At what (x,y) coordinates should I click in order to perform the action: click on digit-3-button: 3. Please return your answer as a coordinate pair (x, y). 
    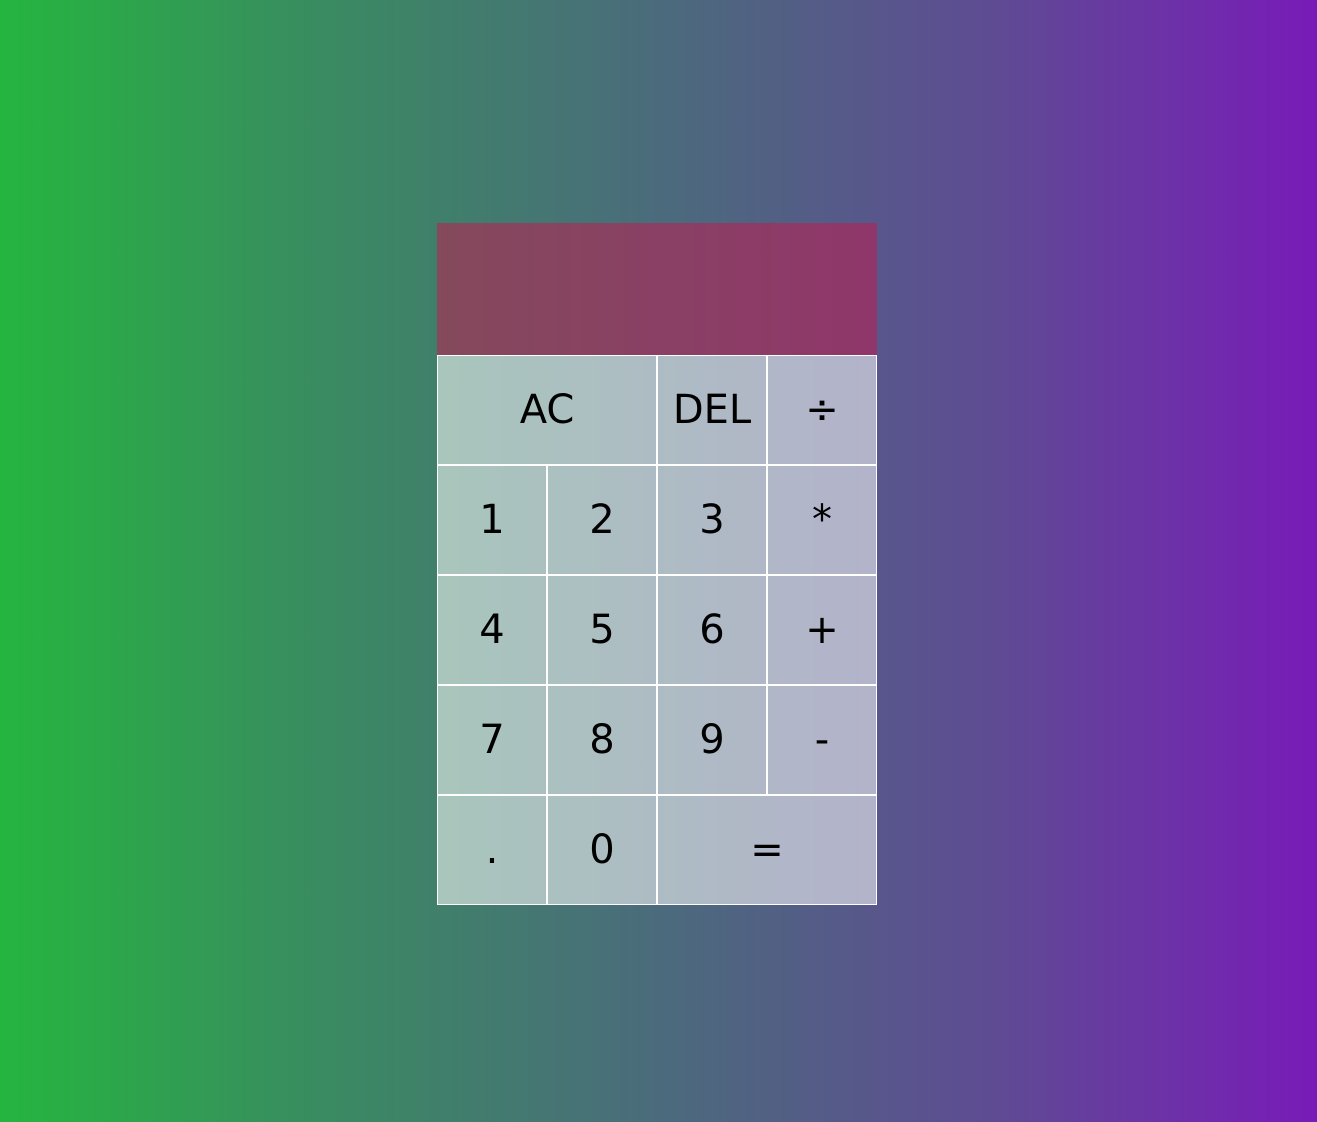
    Looking at the image, I should click on (712, 520).